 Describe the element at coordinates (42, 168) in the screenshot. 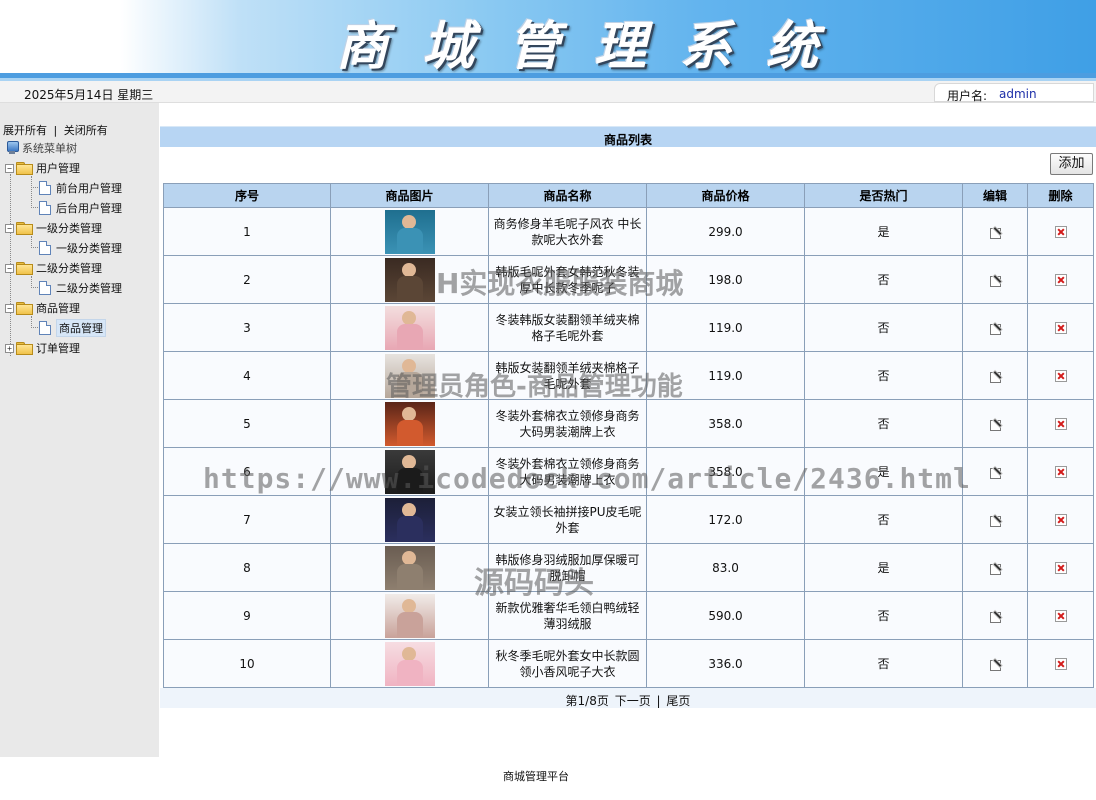

I see `tree-group-user: − 用户管理` at that location.